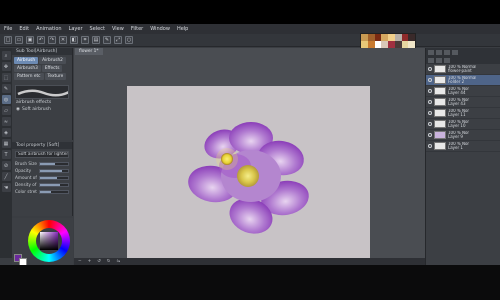  What do you see at coordinates (23, 261) in the screenshot?
I see `sub-color-swatch` at bounding box center [23, 261].